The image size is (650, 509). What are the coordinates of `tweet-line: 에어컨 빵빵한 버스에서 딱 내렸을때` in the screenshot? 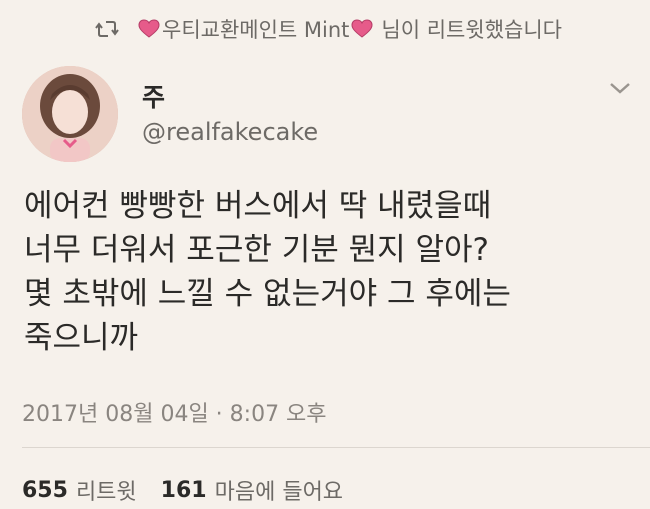 It's located at (258, 206).